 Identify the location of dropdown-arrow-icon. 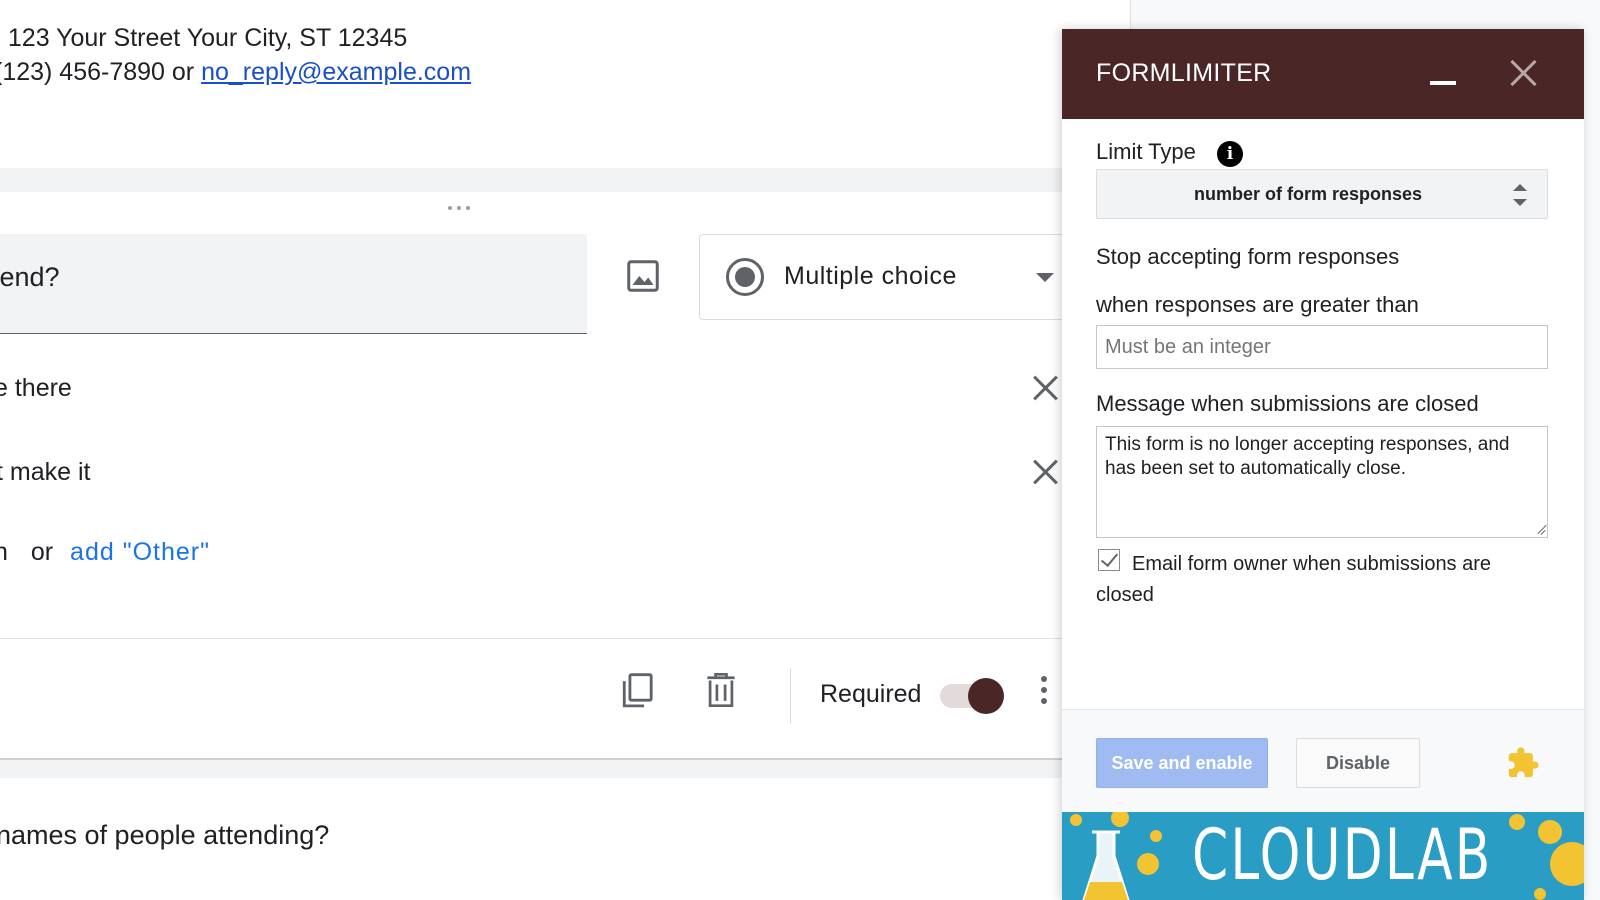
(1045, 277).